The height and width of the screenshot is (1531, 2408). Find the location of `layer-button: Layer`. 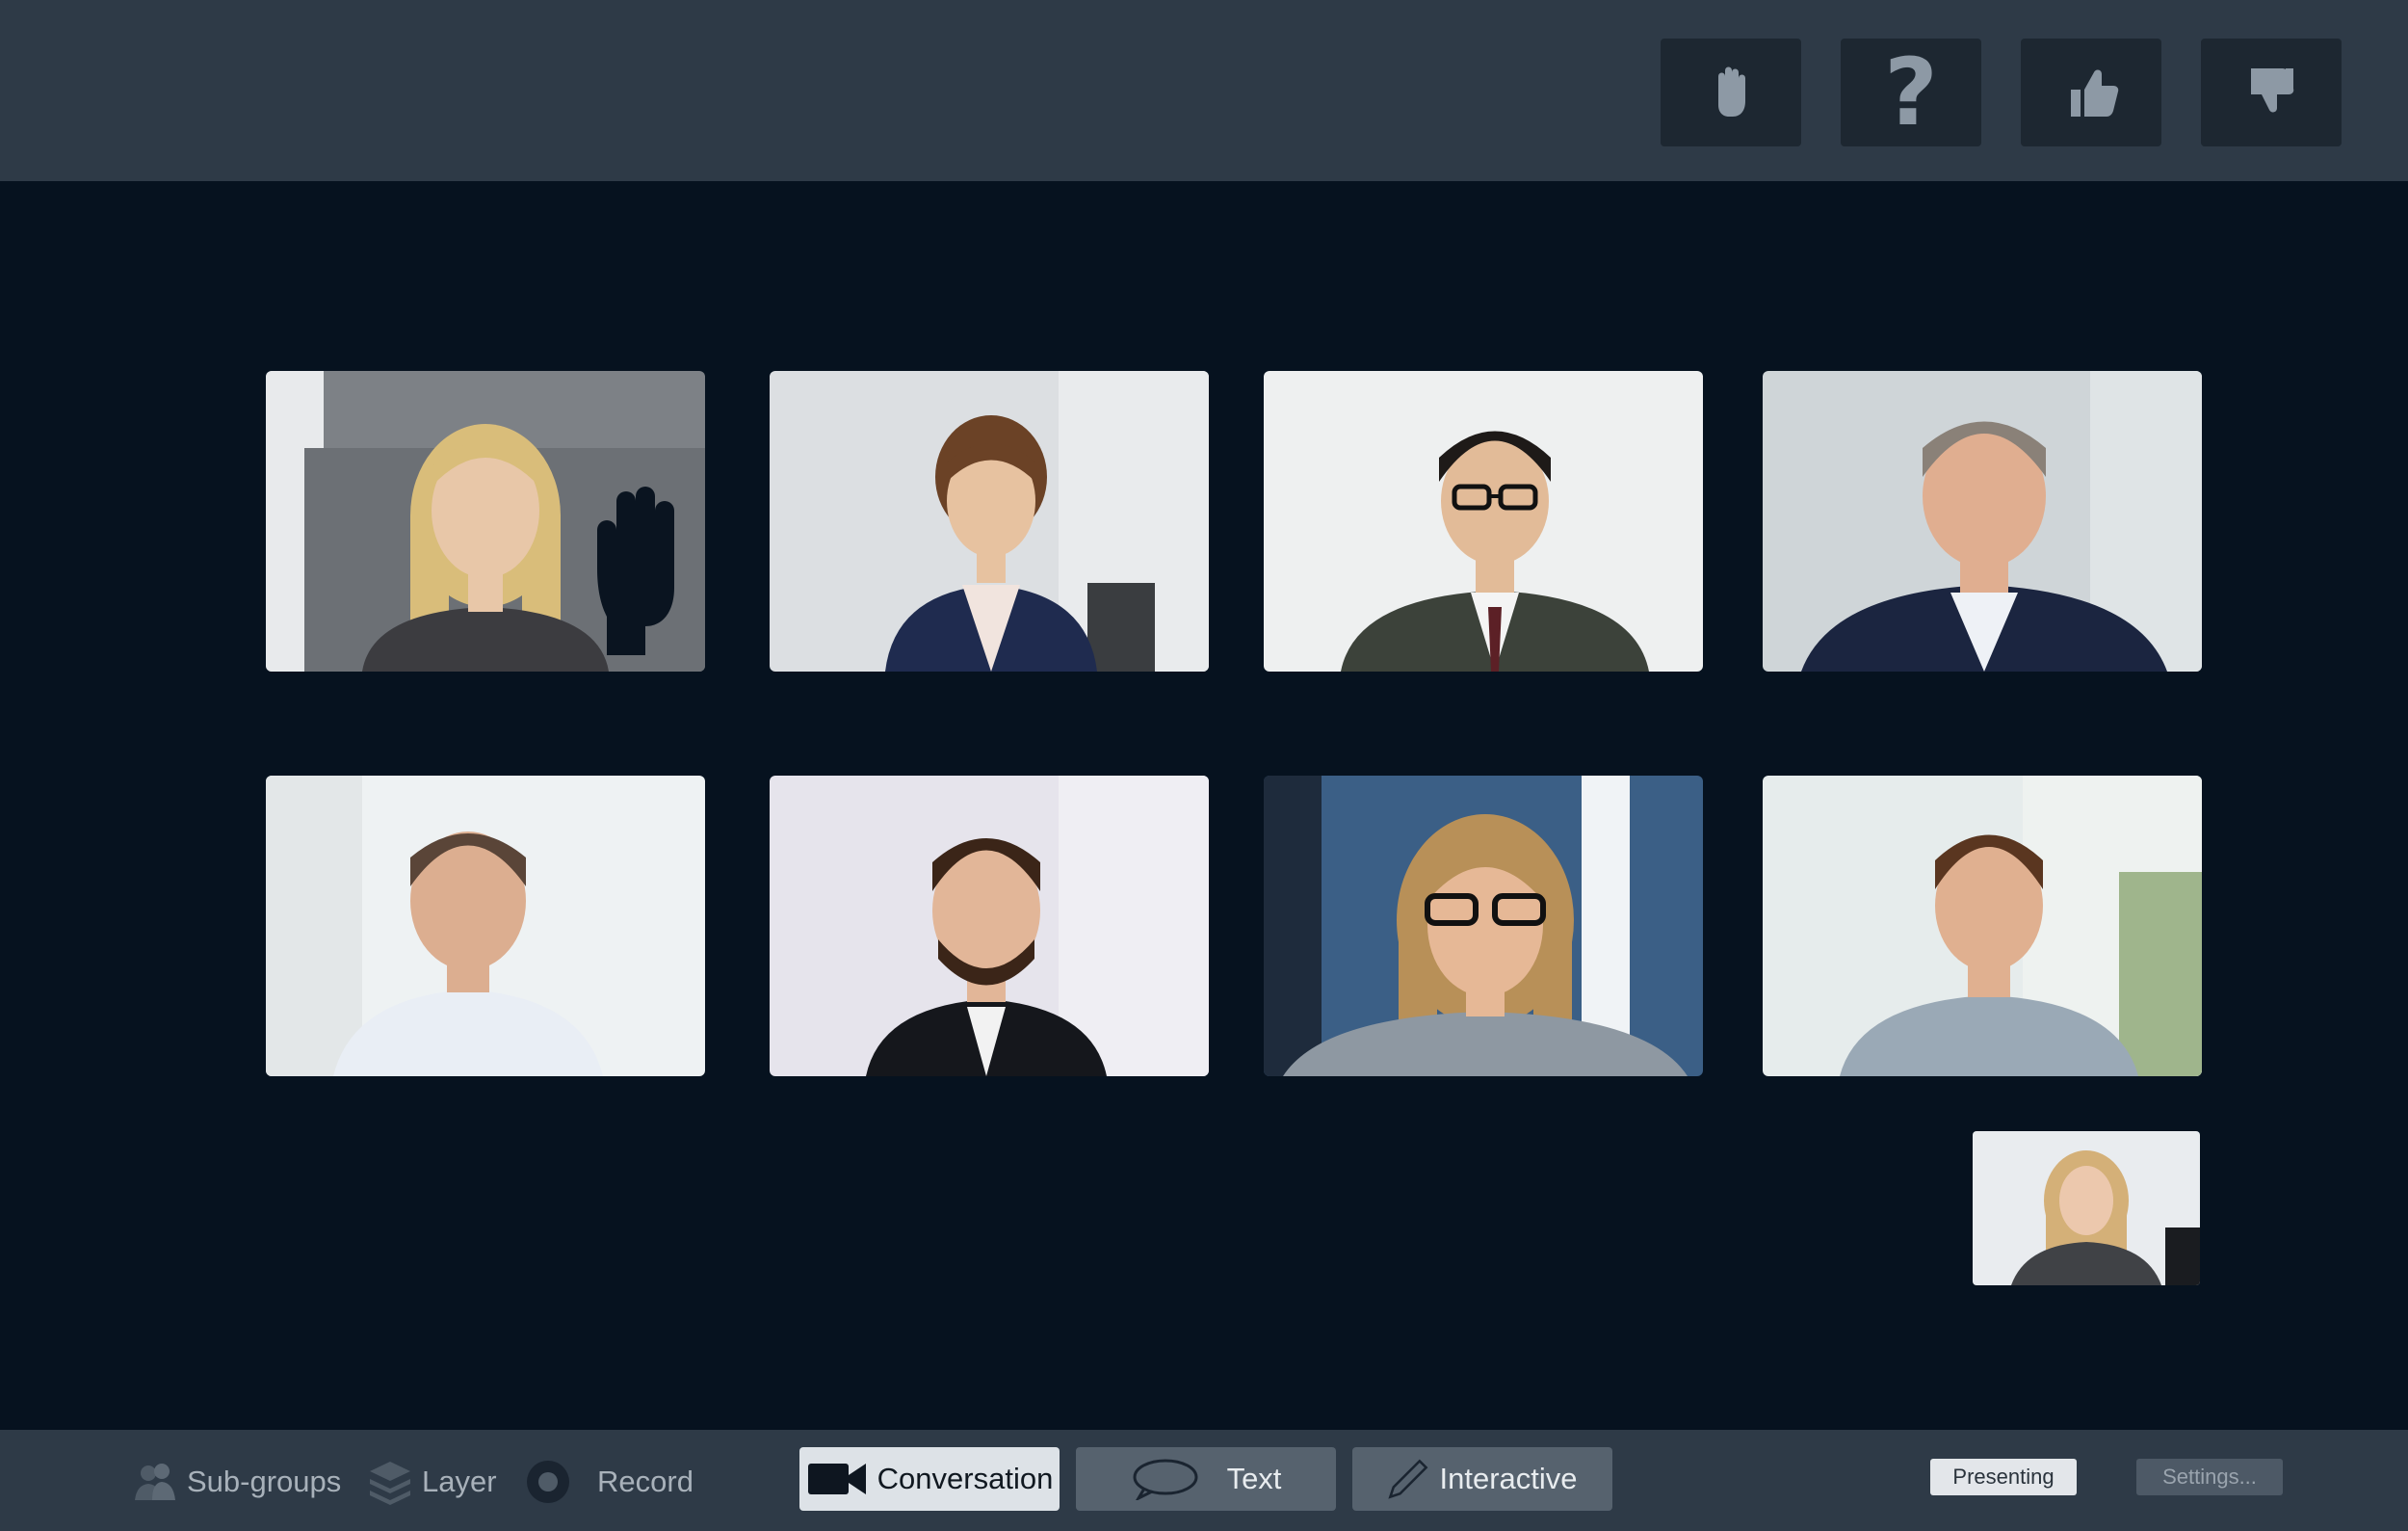

layer-button: Layer is located at coordinates (431, 1482).